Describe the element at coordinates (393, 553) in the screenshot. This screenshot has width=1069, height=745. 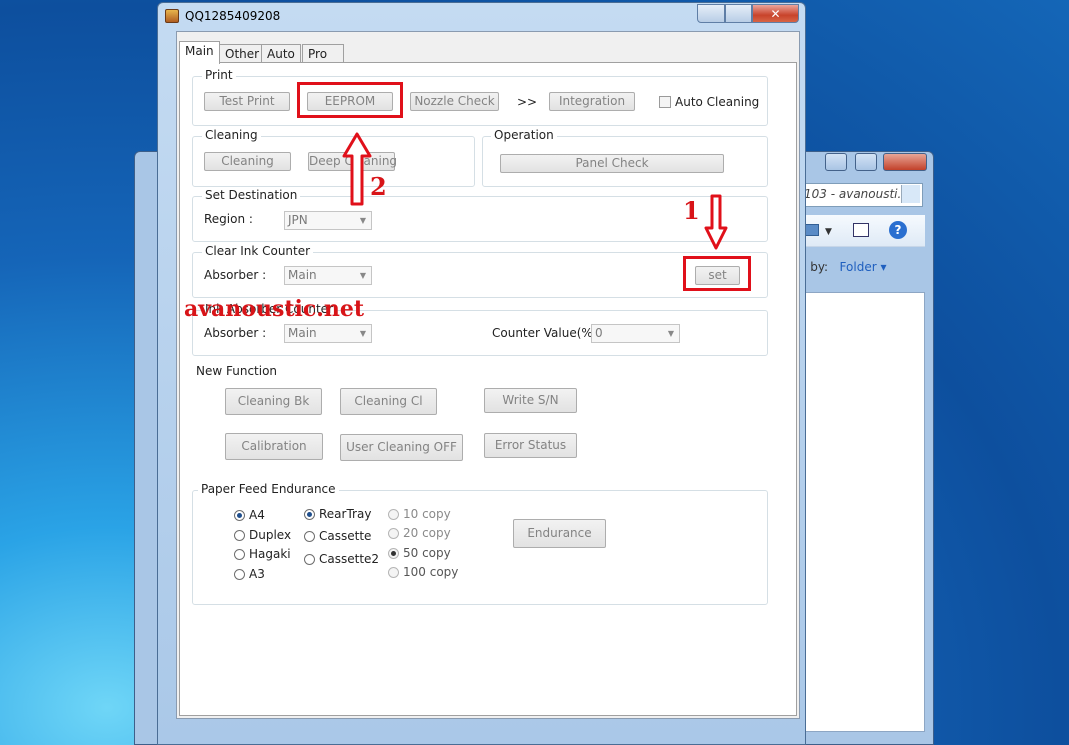
I see `copy-50-radio` at that location.